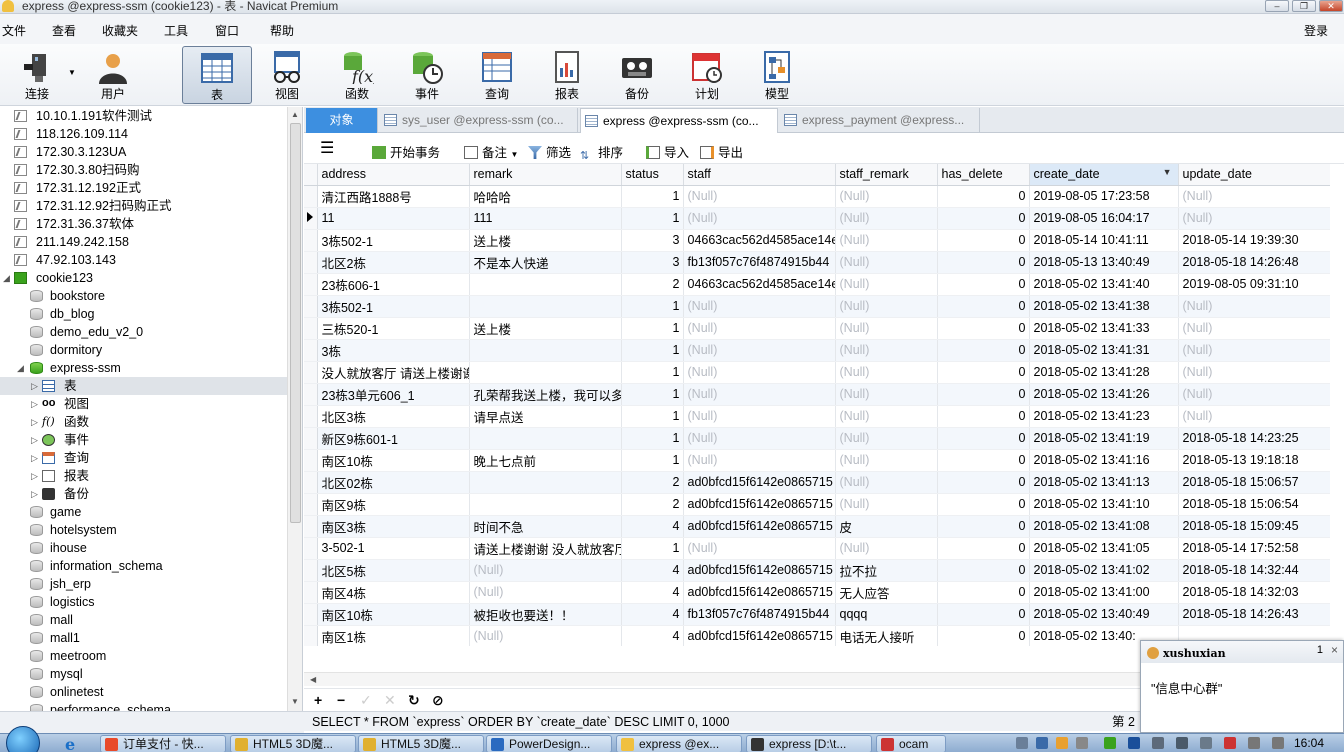  Describe the element at coordinates (759, 482) in the screenshot. I see `cell-staff: ad0bfcd15f6142e0865715` at that location.